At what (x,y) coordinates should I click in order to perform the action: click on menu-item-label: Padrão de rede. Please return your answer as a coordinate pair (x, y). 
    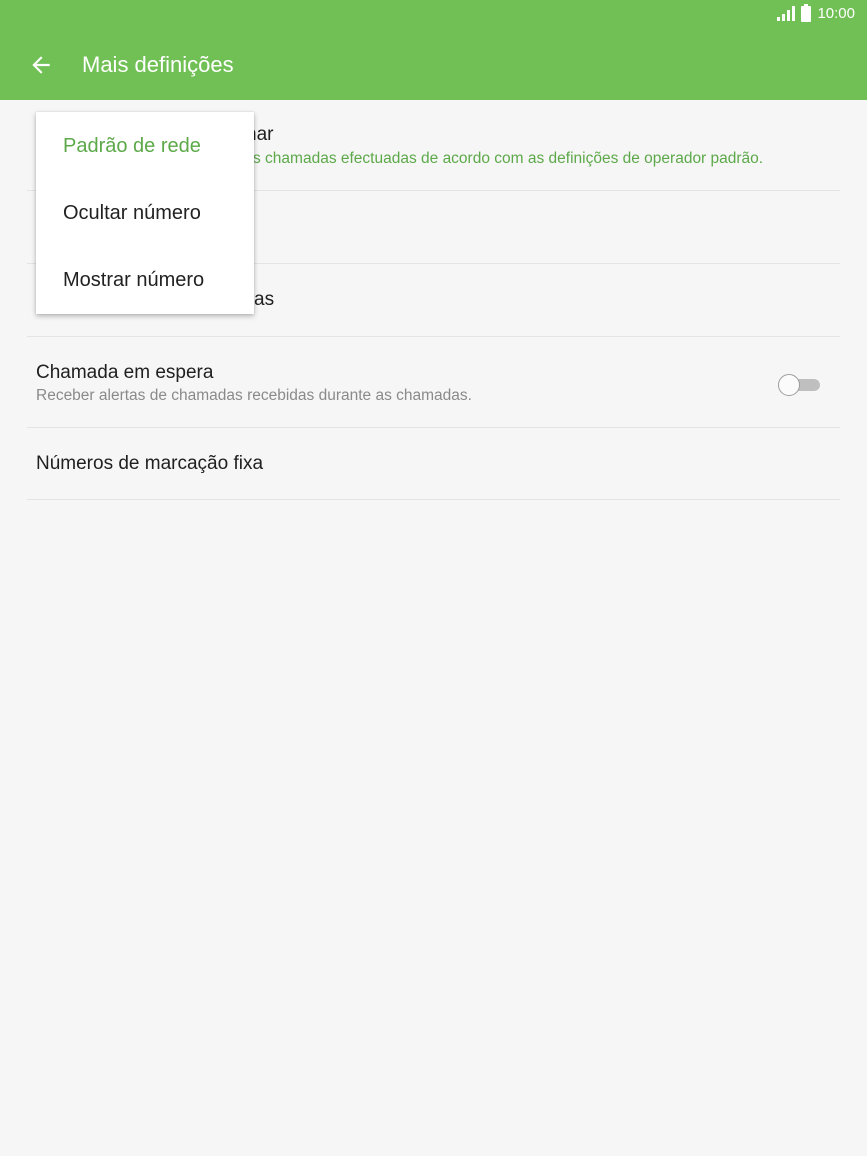
    Looking at the image, I should click on (132, 146).